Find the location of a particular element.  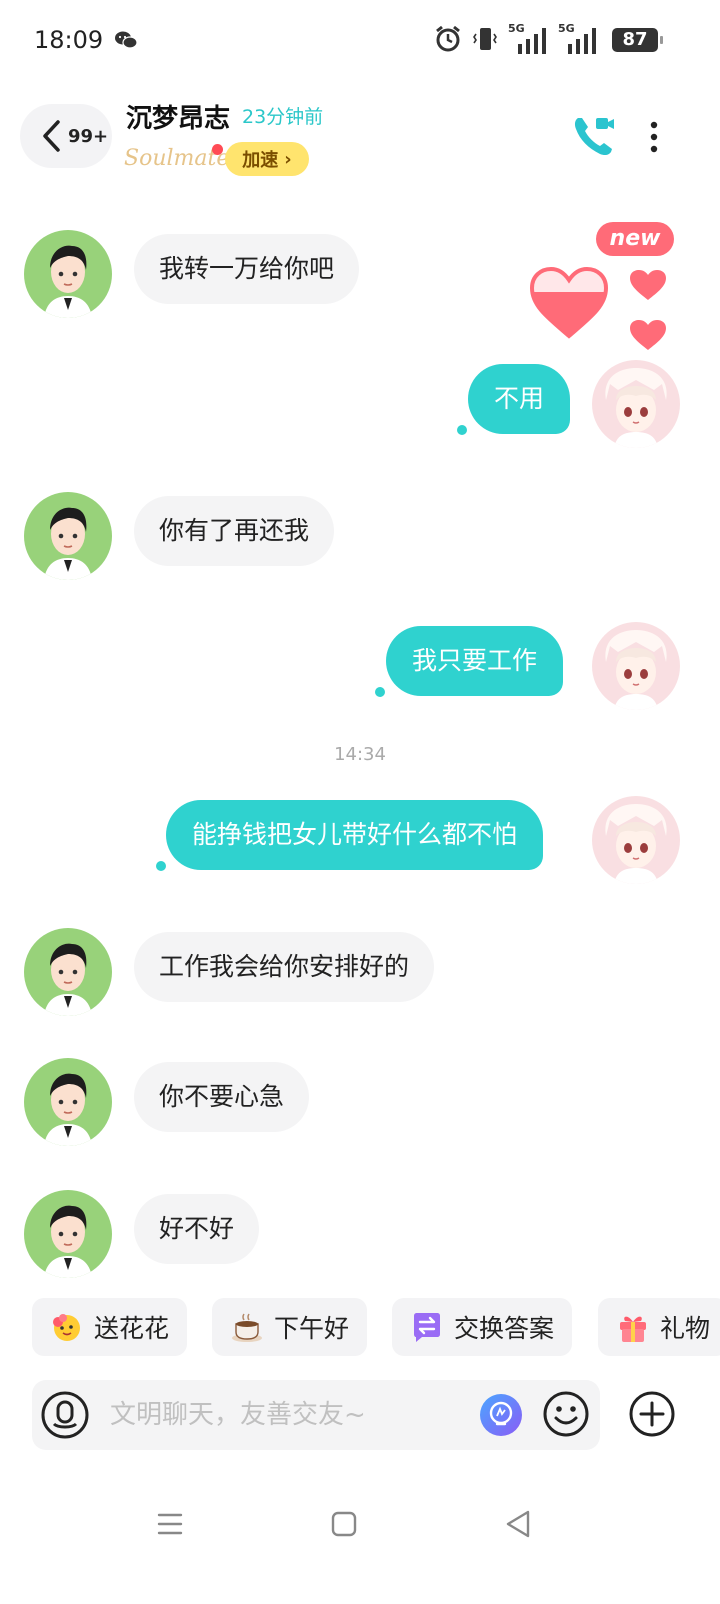

alarm-icon is located at coordinates (448, 38).